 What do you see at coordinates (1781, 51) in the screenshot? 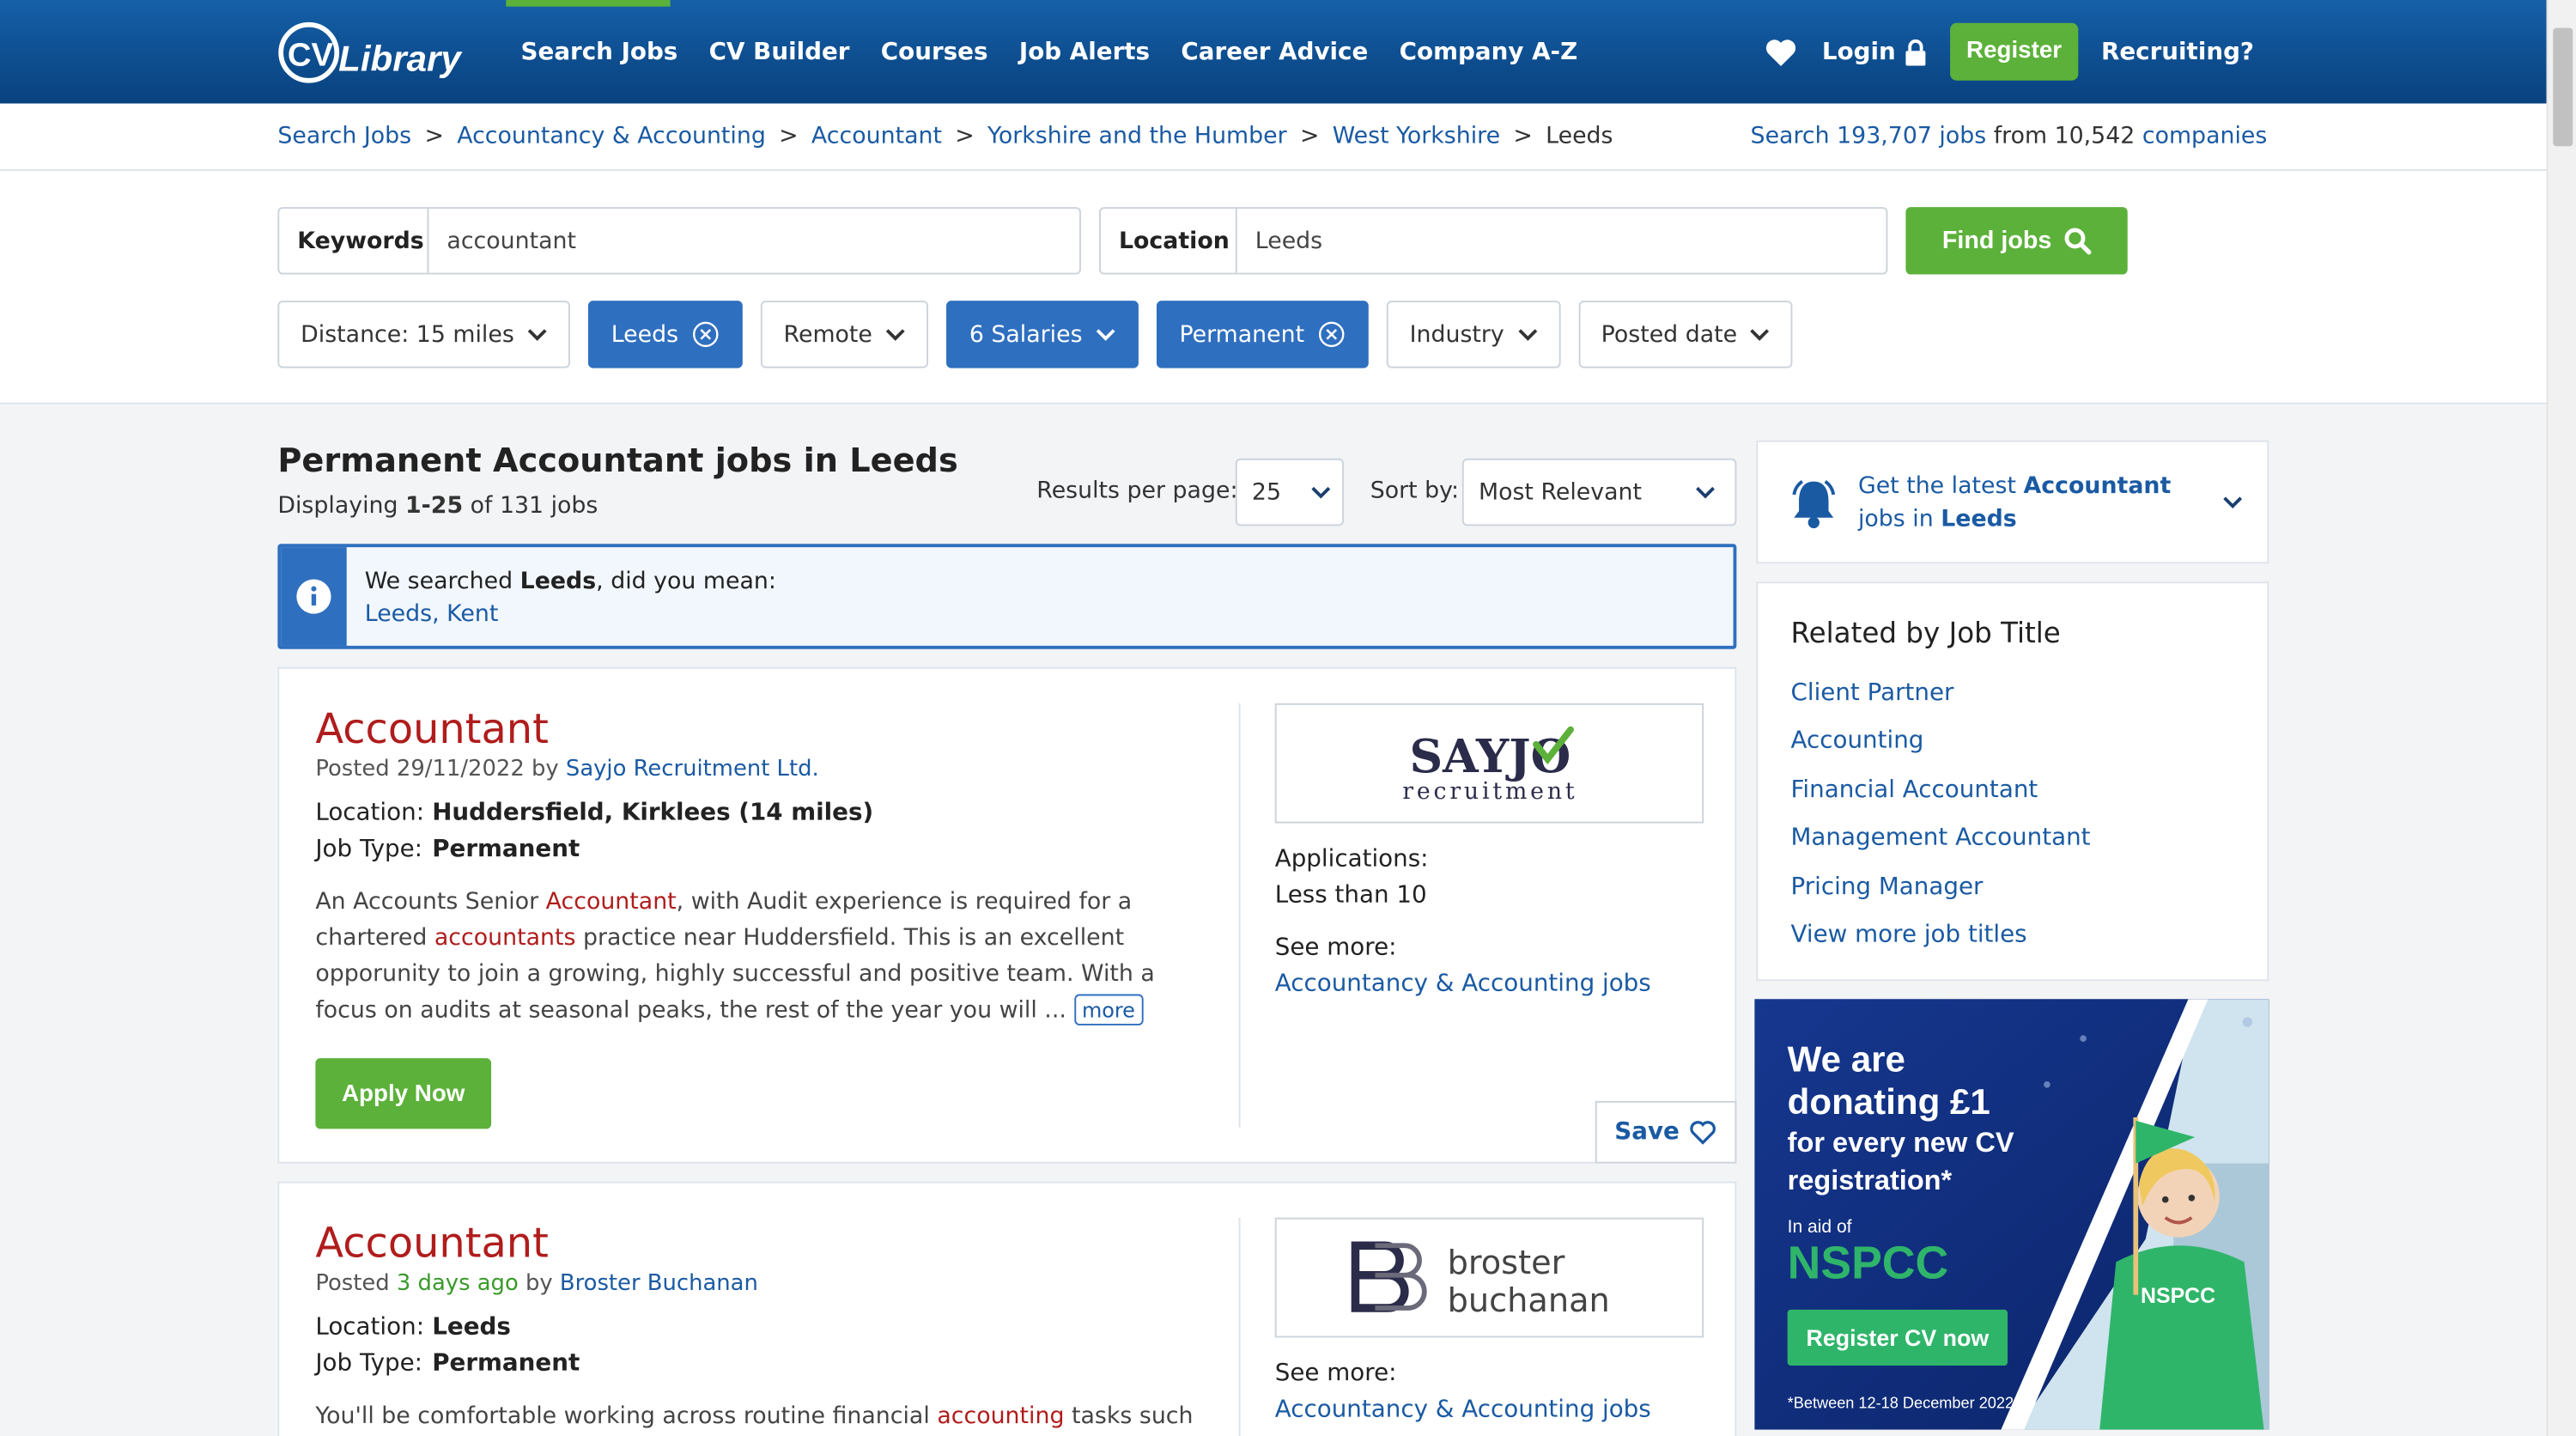
I see `saved-jobs-heart-icon` at bounding box center [1781, 51].